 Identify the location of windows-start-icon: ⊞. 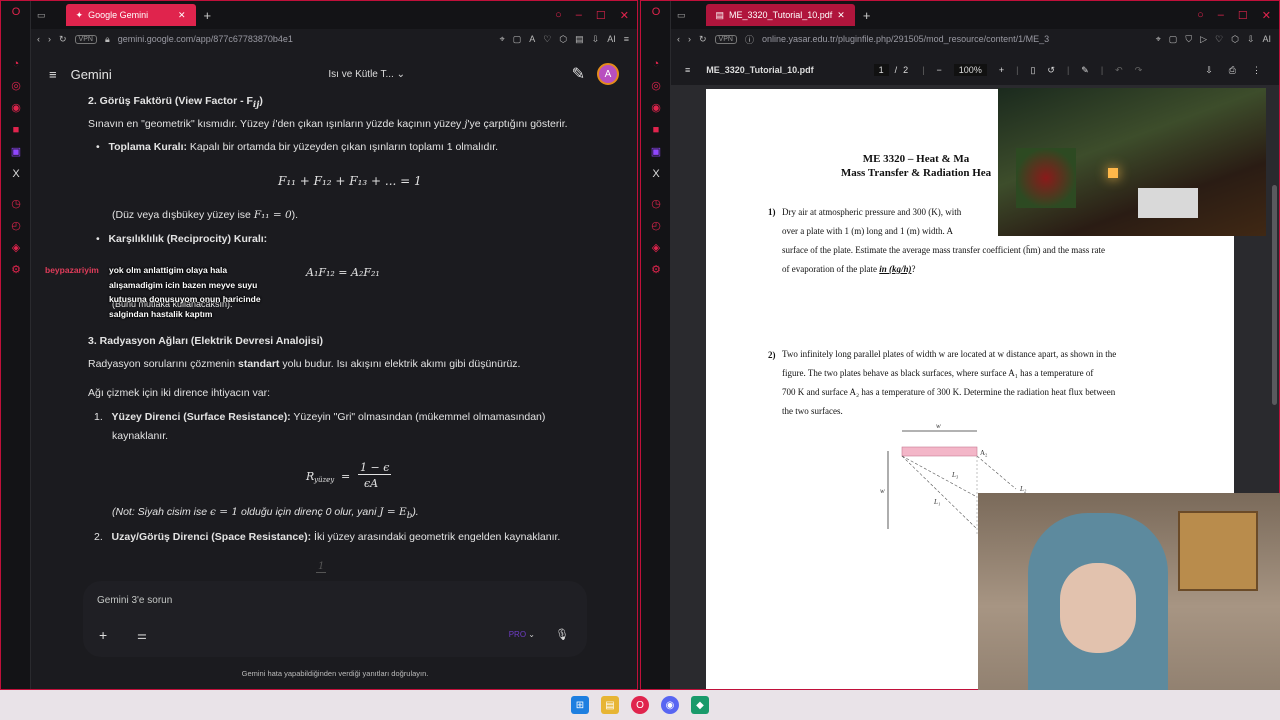
(580, 705).